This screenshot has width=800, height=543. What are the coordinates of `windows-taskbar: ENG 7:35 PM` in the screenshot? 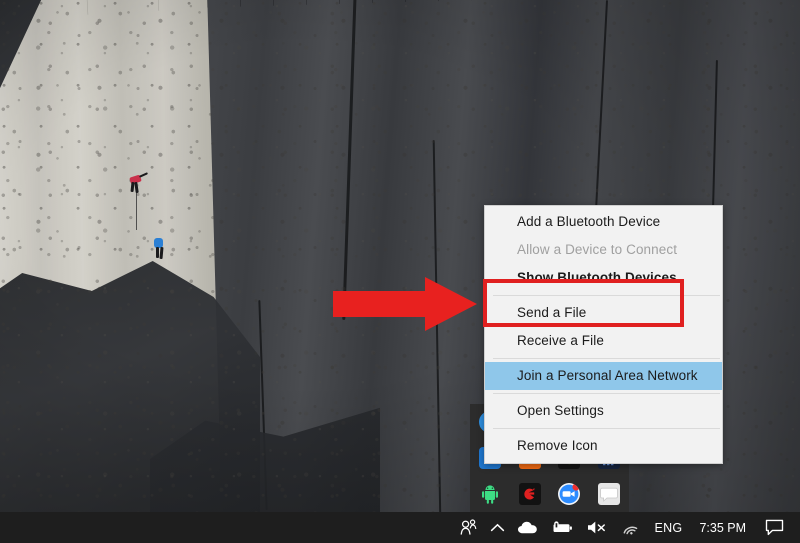 It's located at (400, 527).